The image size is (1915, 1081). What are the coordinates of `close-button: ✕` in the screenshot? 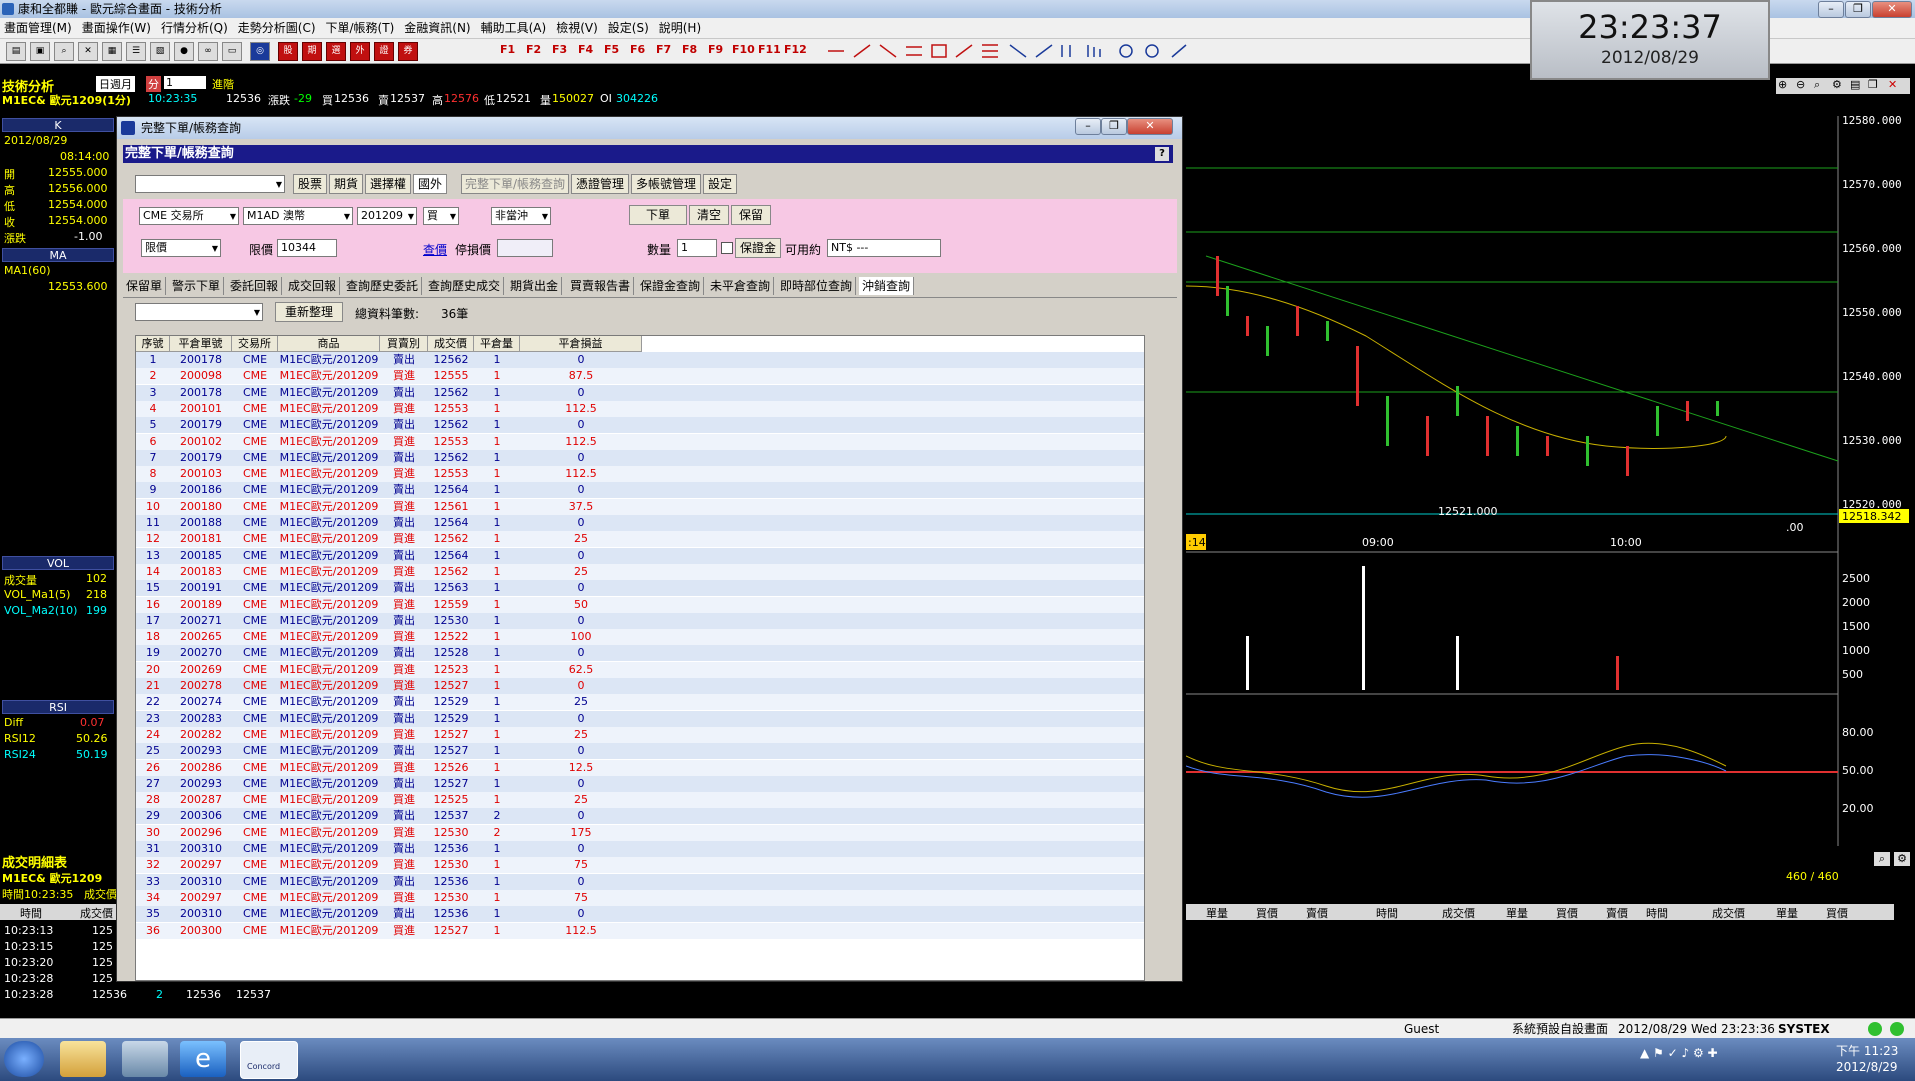 It's located at (1892, 9).